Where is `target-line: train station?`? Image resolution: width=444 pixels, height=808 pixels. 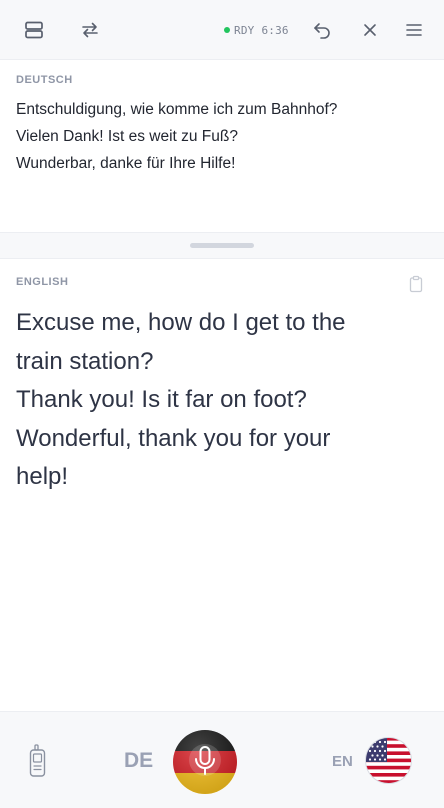
target-line: train station? is located at coordinates (85, 361).